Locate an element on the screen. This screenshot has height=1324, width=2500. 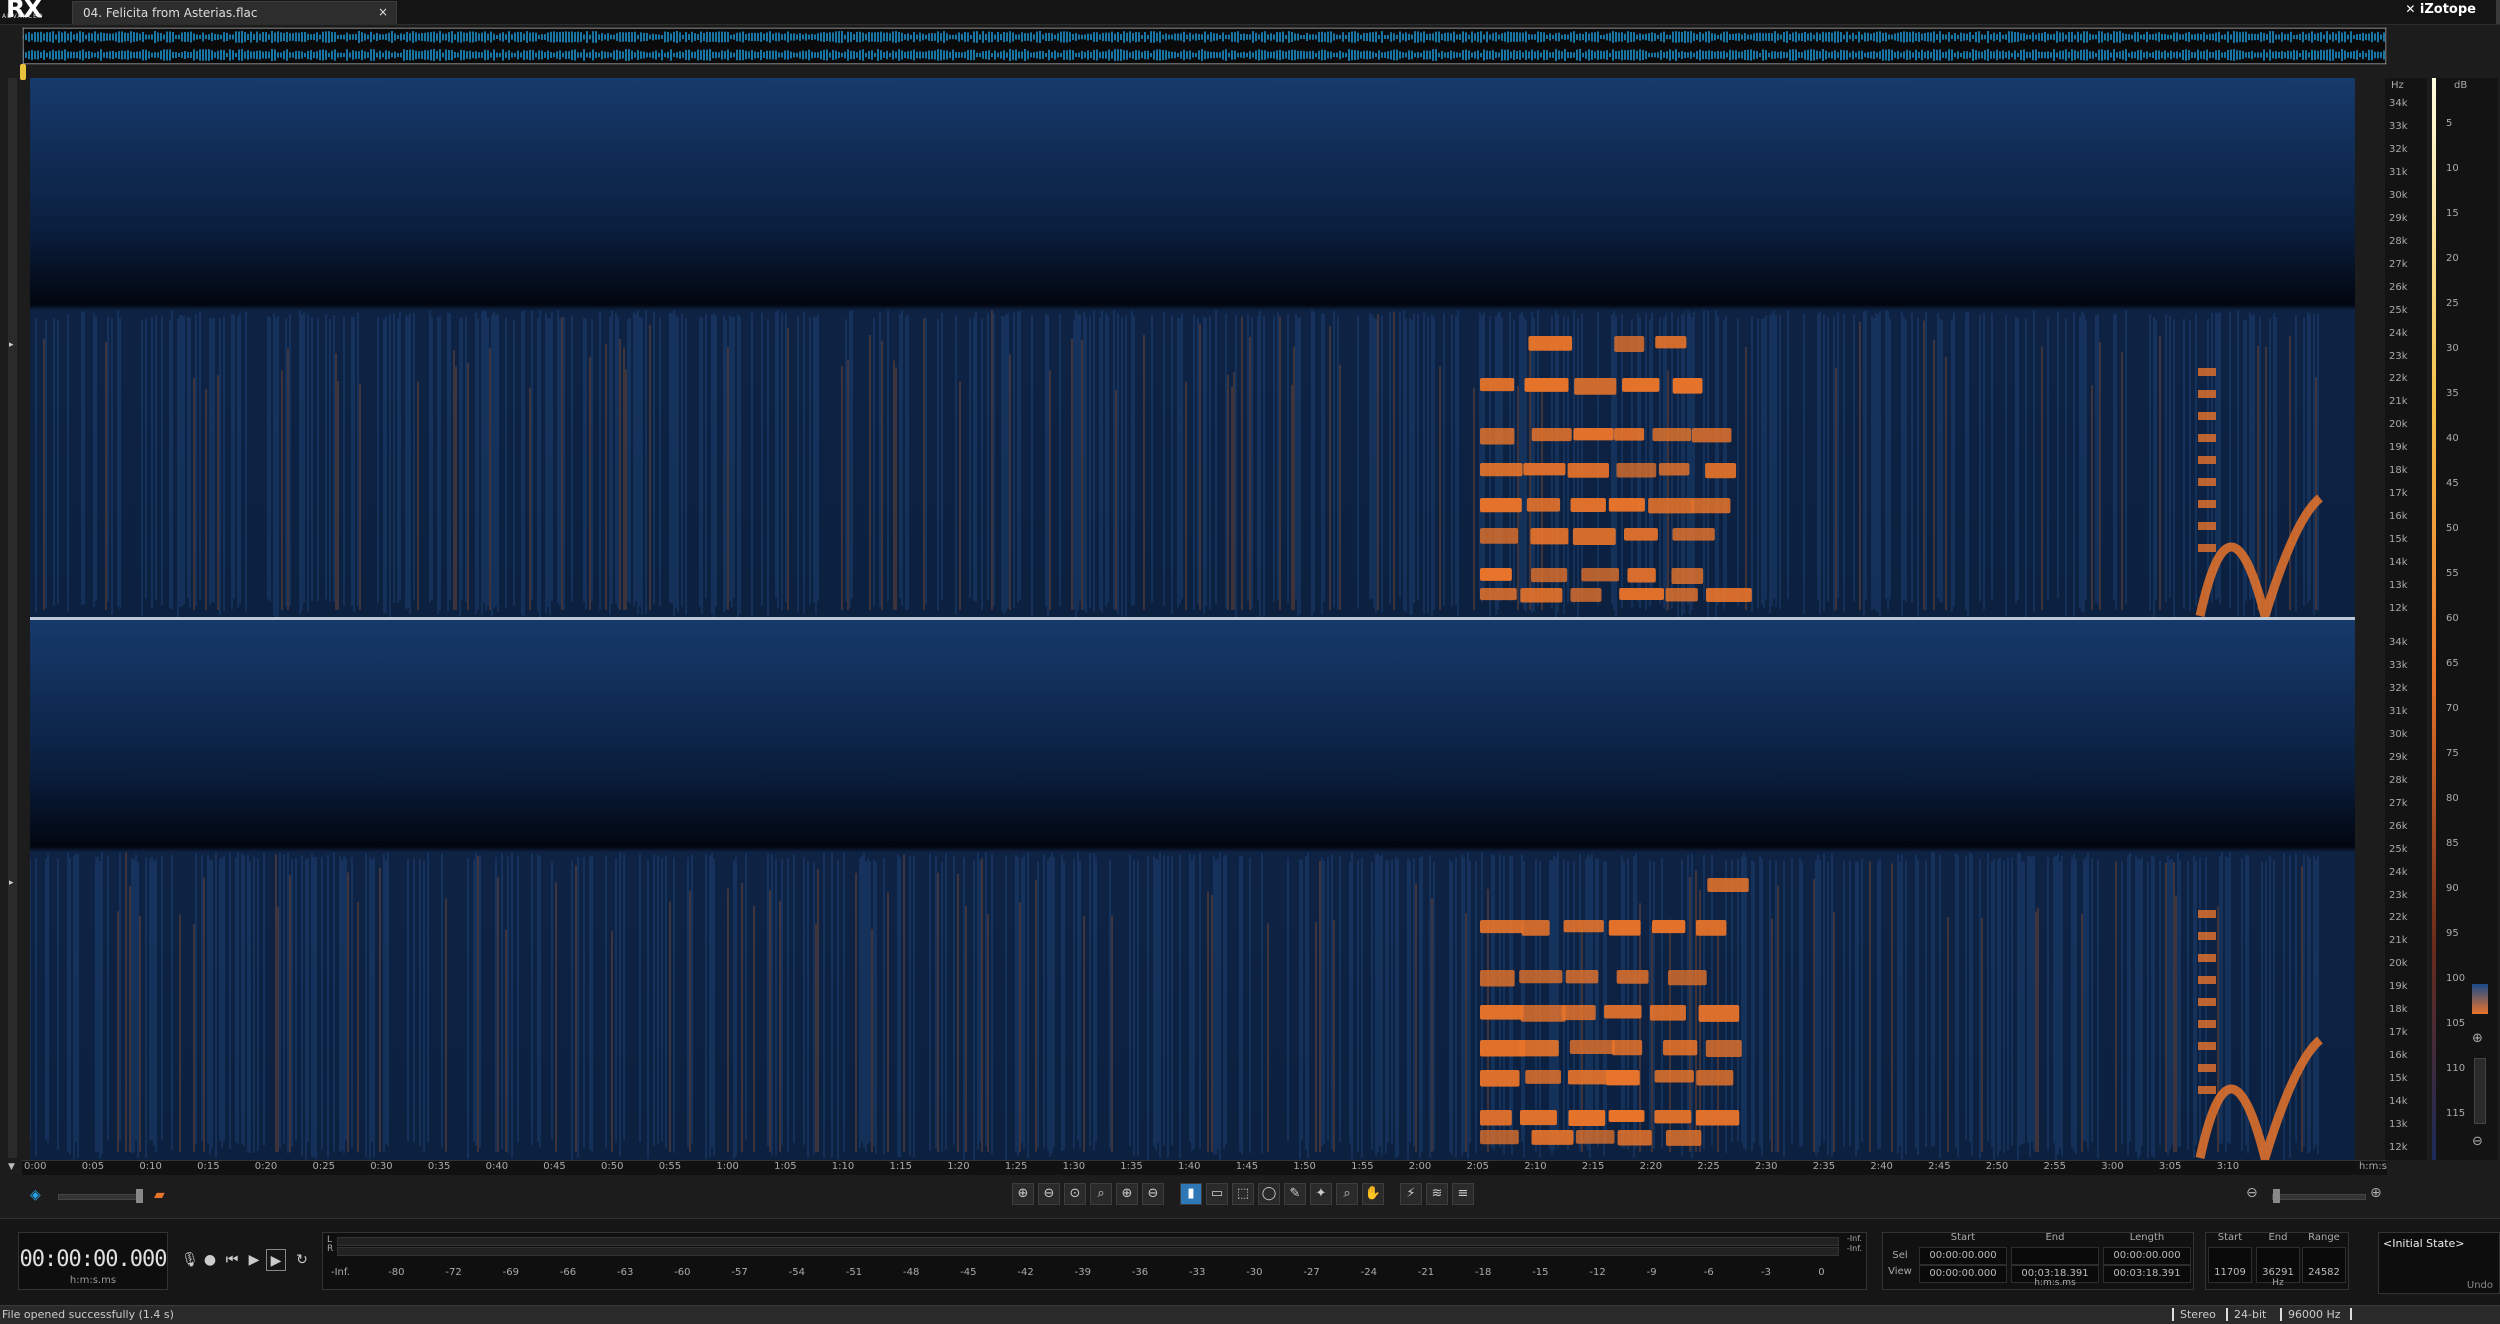
db-tick: 70 is located at coordinates (2452, 708).